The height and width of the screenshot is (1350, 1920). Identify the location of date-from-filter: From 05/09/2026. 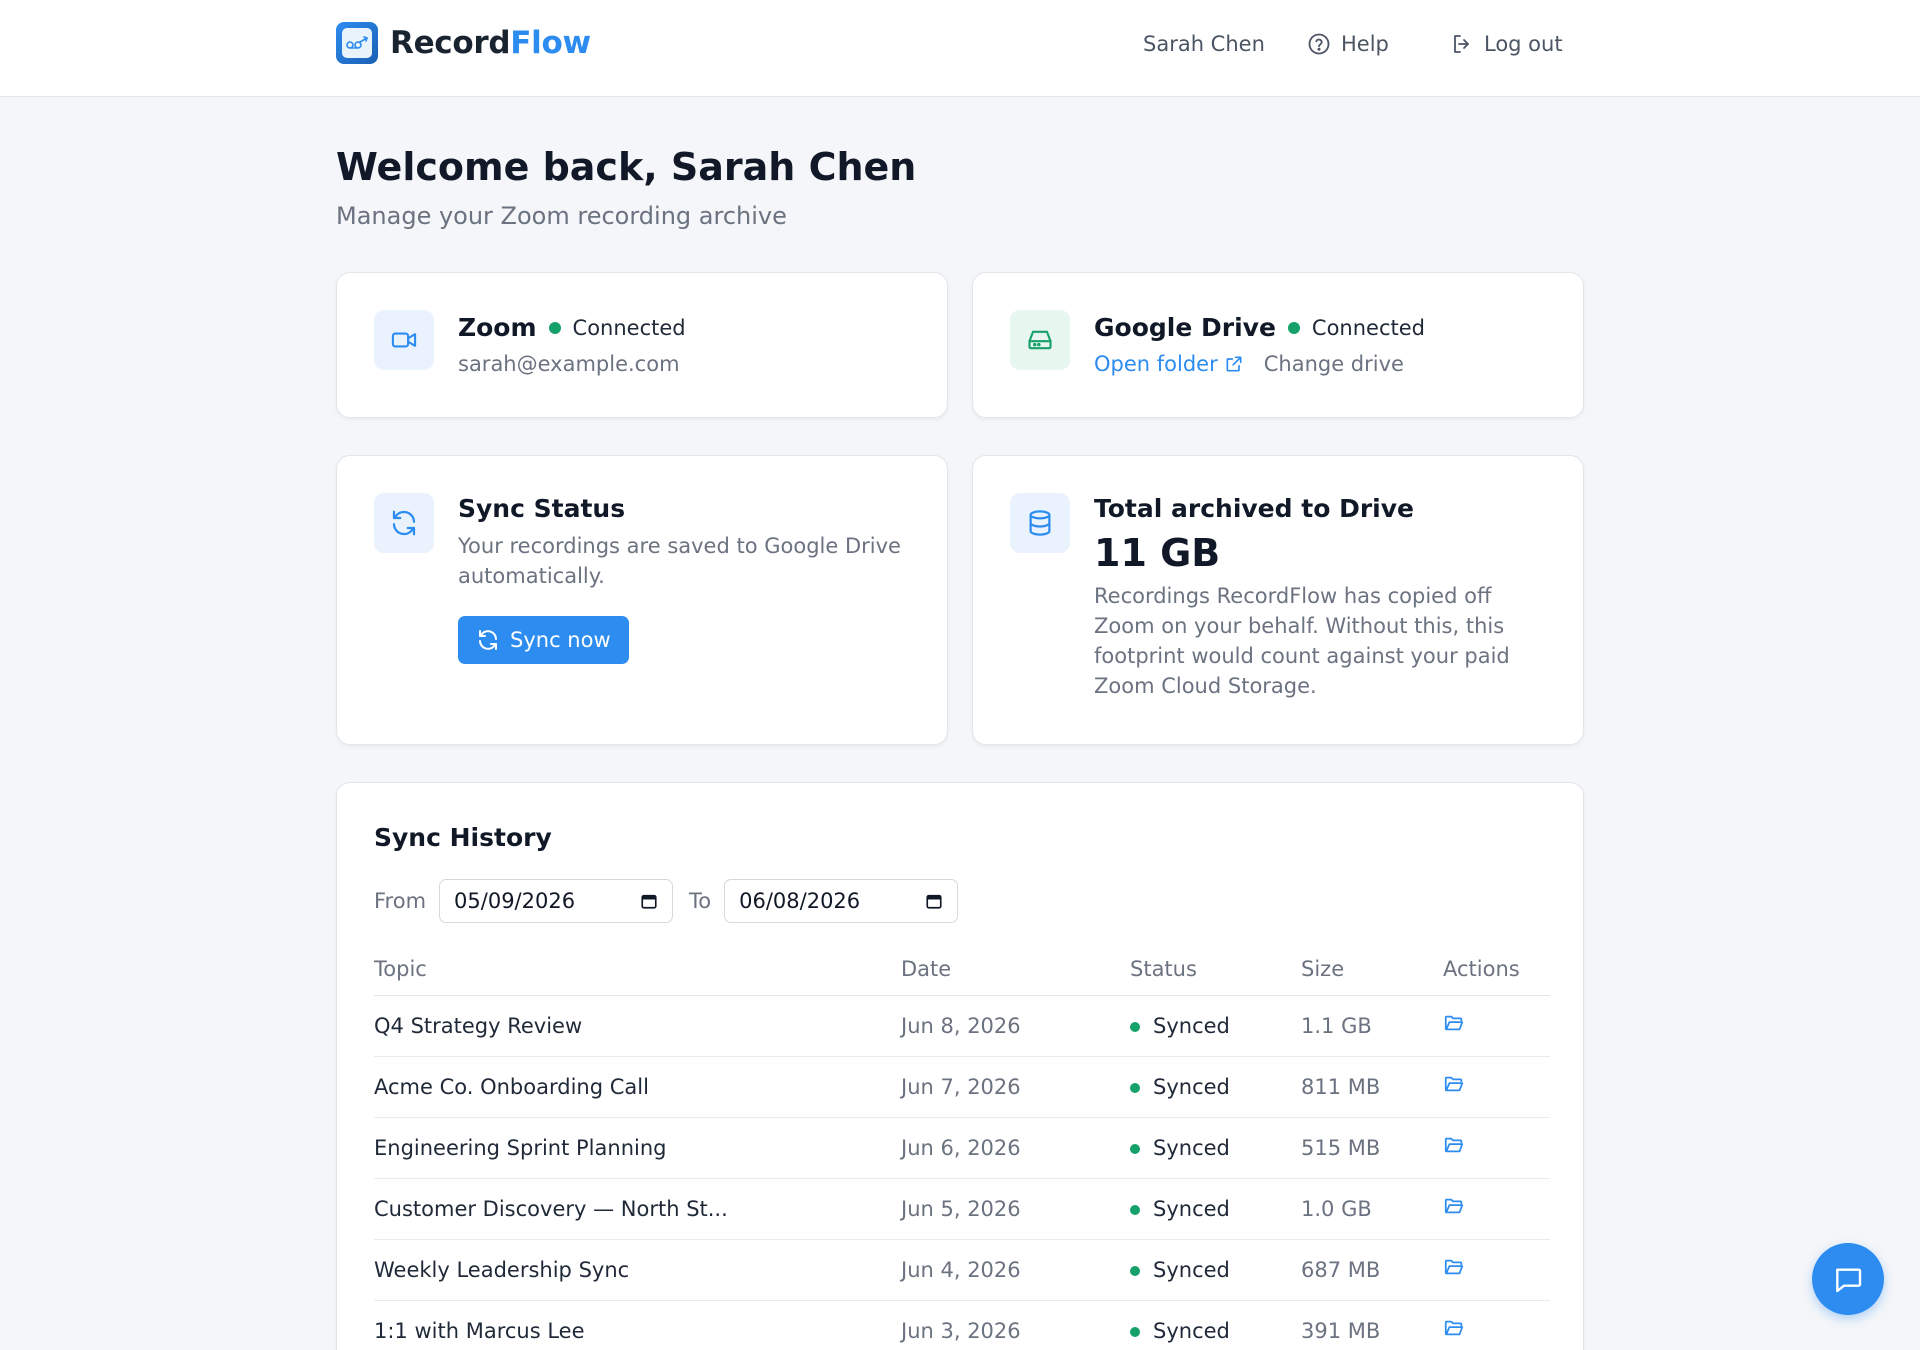
(524, 901).